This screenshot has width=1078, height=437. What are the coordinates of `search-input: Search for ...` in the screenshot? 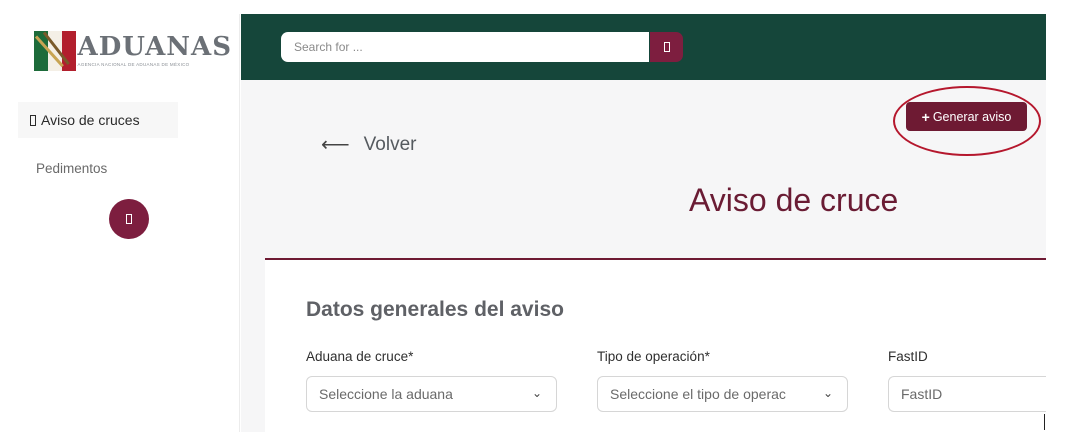 It's located at (465, 47).